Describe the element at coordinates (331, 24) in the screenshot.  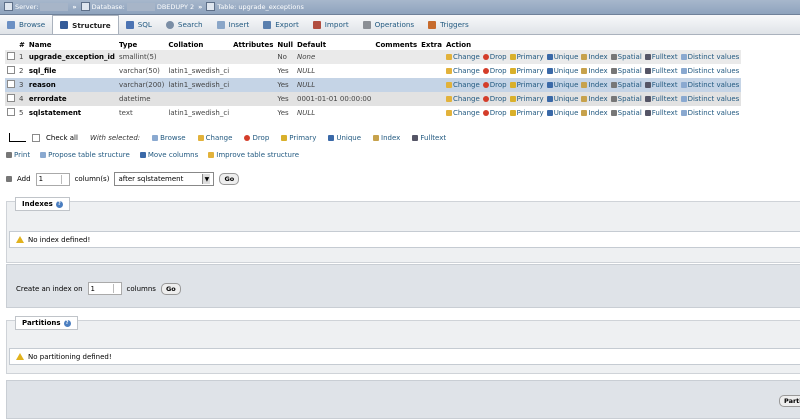
I see `tab-import: Import` at that location.